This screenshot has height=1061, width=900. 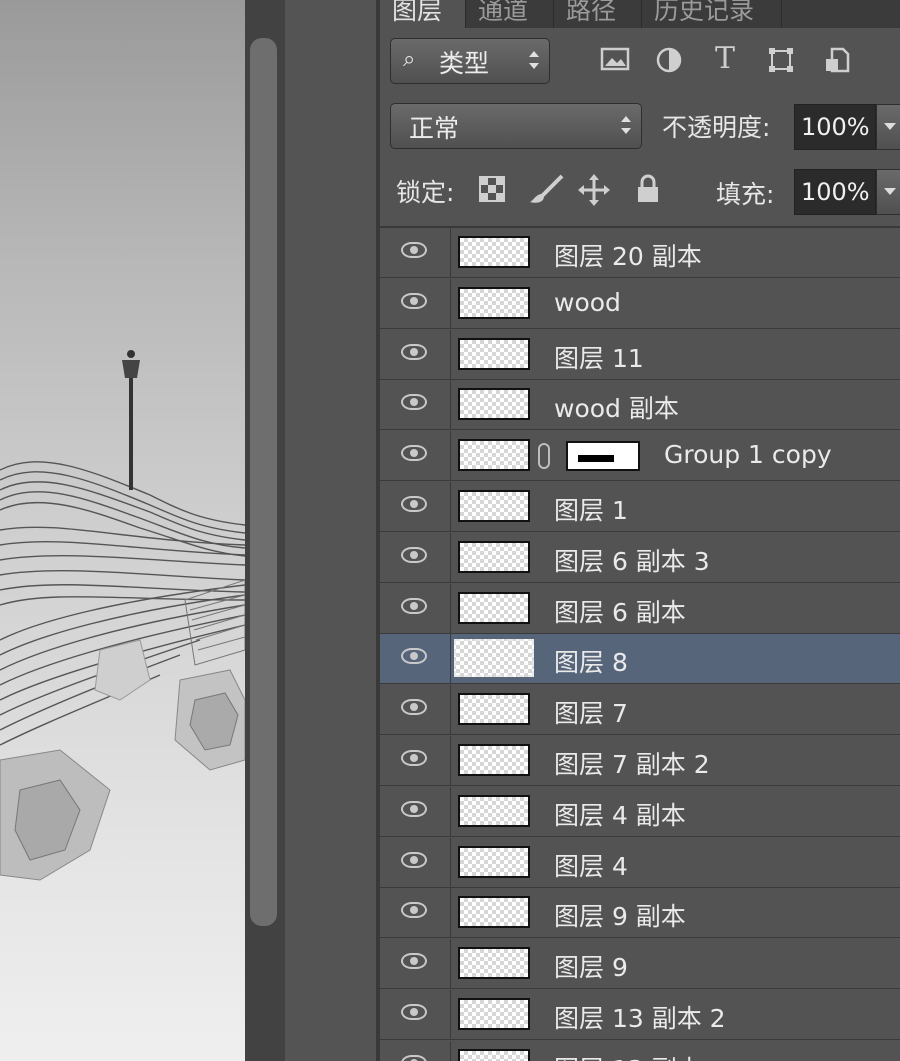 I want to click on lock-position-icon, so click(x=594, y=190).